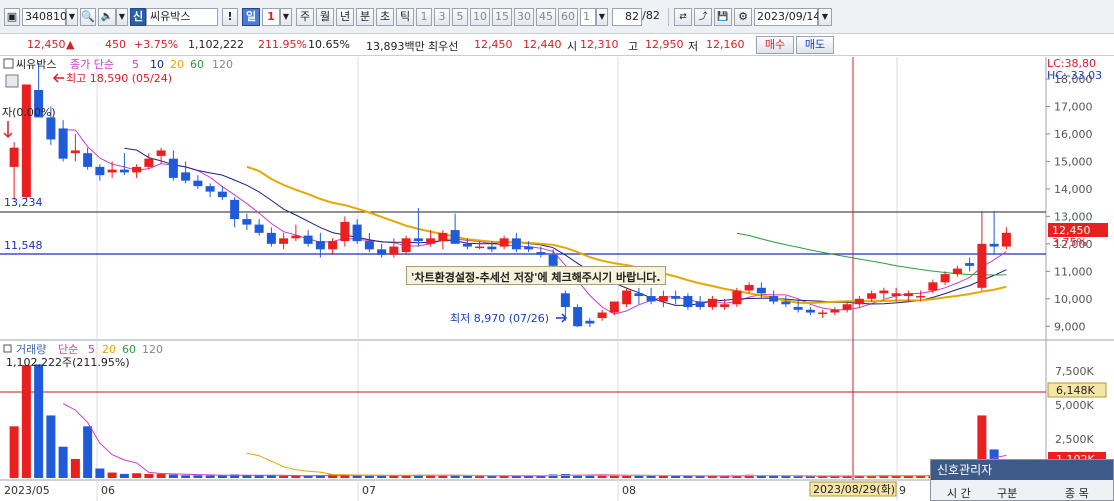 This screenshot has width=1114, height=501. Describe the element at coordinates (443, 46) in the screenshot. I see `best-label: 최우선` at that location.